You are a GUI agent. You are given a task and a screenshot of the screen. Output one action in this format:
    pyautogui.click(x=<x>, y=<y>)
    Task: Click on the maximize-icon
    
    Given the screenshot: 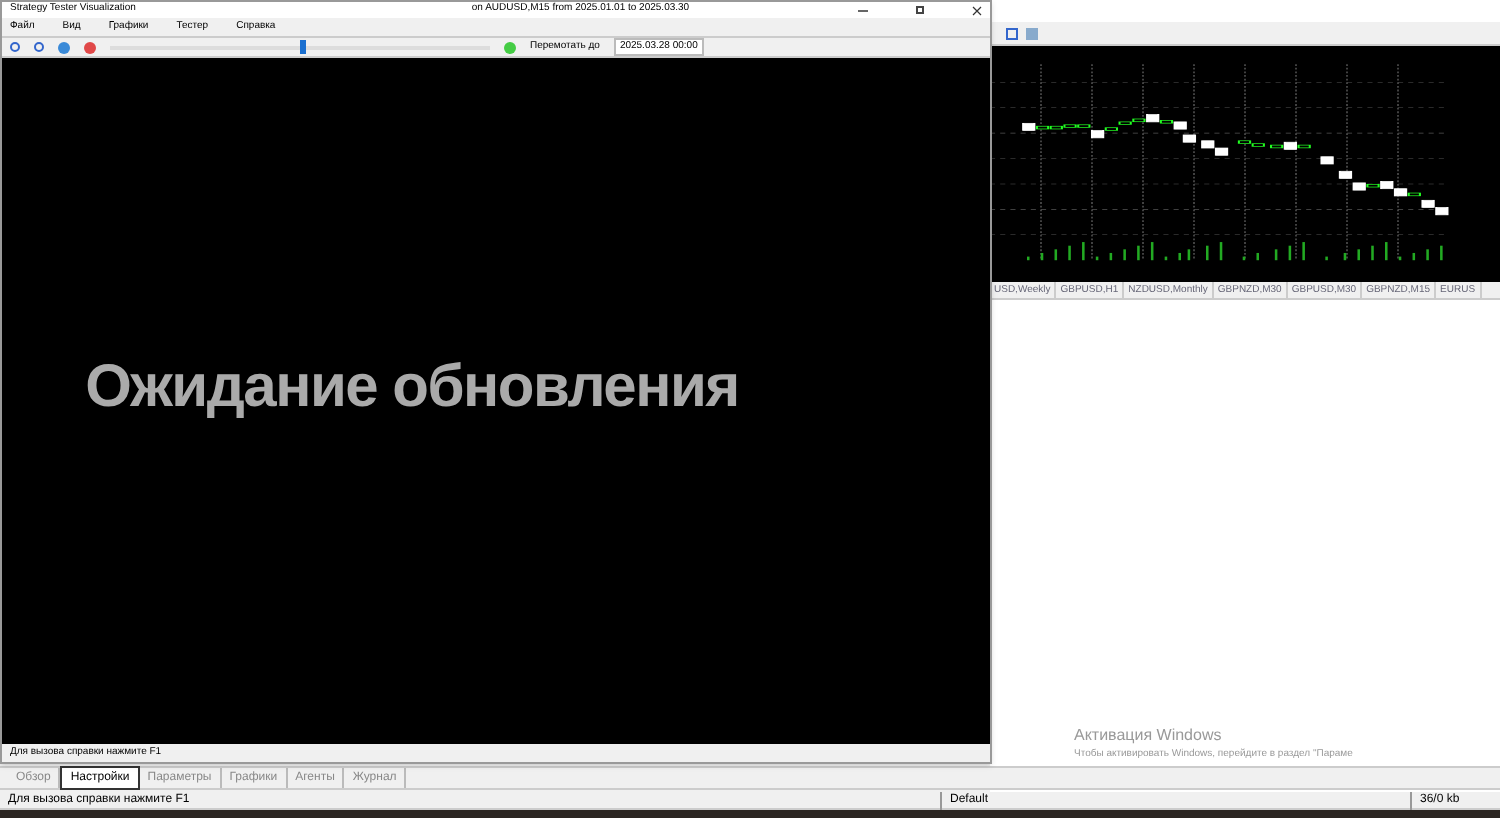 What is the action you would take?
    pyautogui.click(x=920, y=10)
    